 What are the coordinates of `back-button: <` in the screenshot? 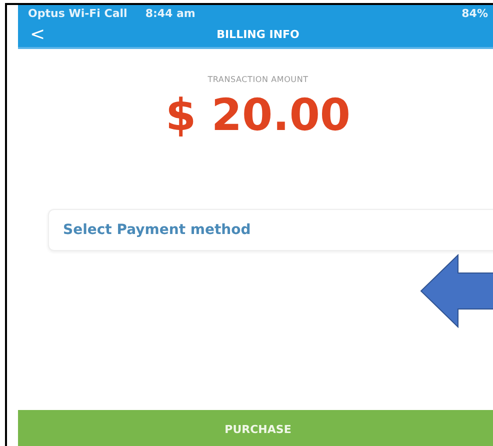 It's located at (38, 34).